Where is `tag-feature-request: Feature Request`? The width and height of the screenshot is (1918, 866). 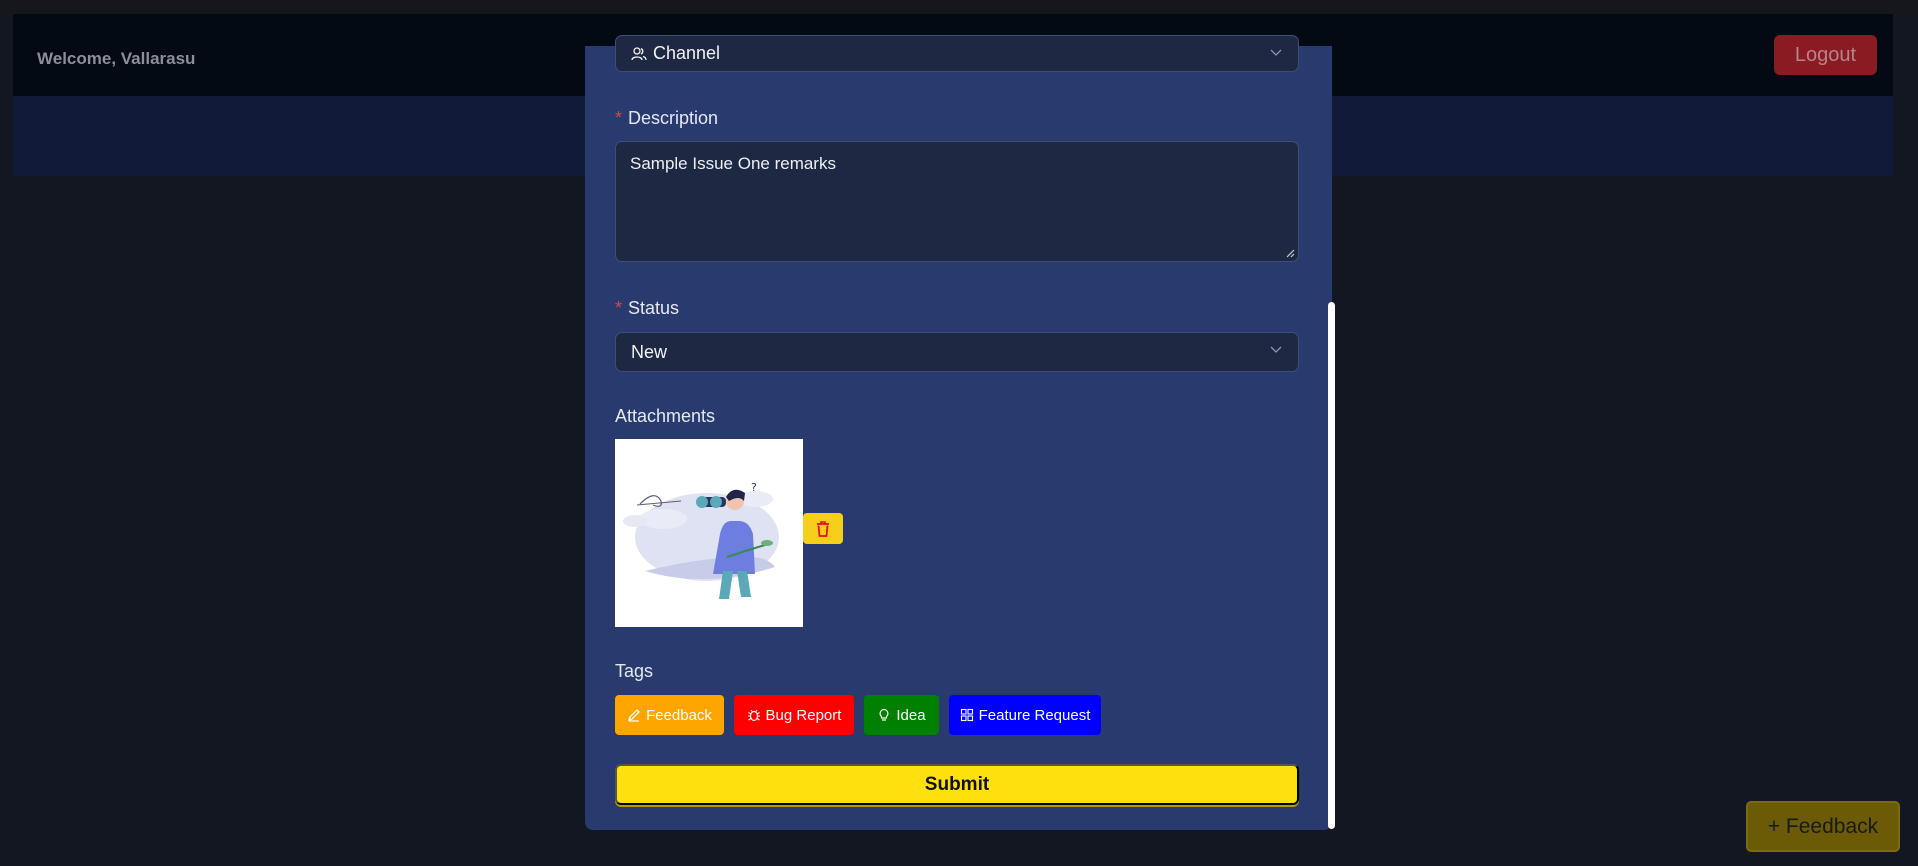 tag-feature-request: Feature Request is located at coordinates (1025, 715).